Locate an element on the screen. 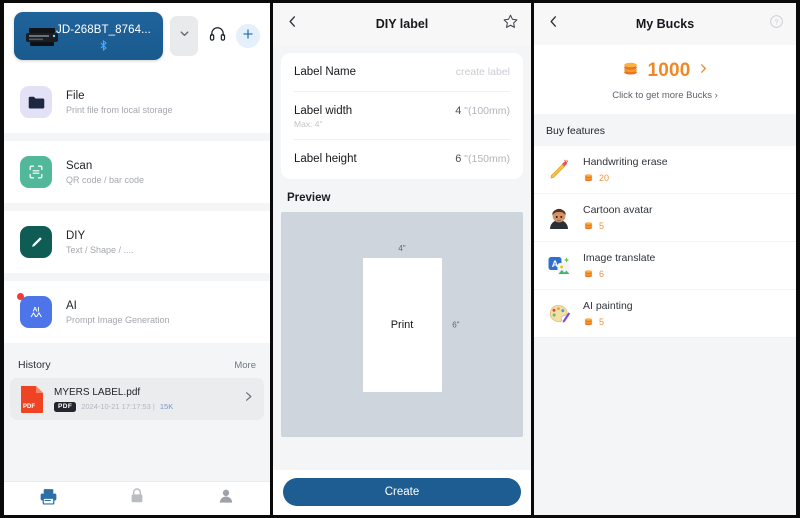 The width and height of the screenshot is (800, 518). pencil-eraser-icon is located at coordinates (559, 170).